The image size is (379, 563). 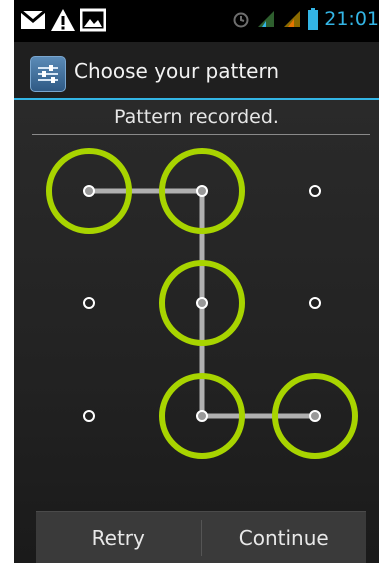 What do you see at coordinates (177, 71) in the screenshot?
I see `page-title: Choose your pattern` at bounding box center [177, 71].